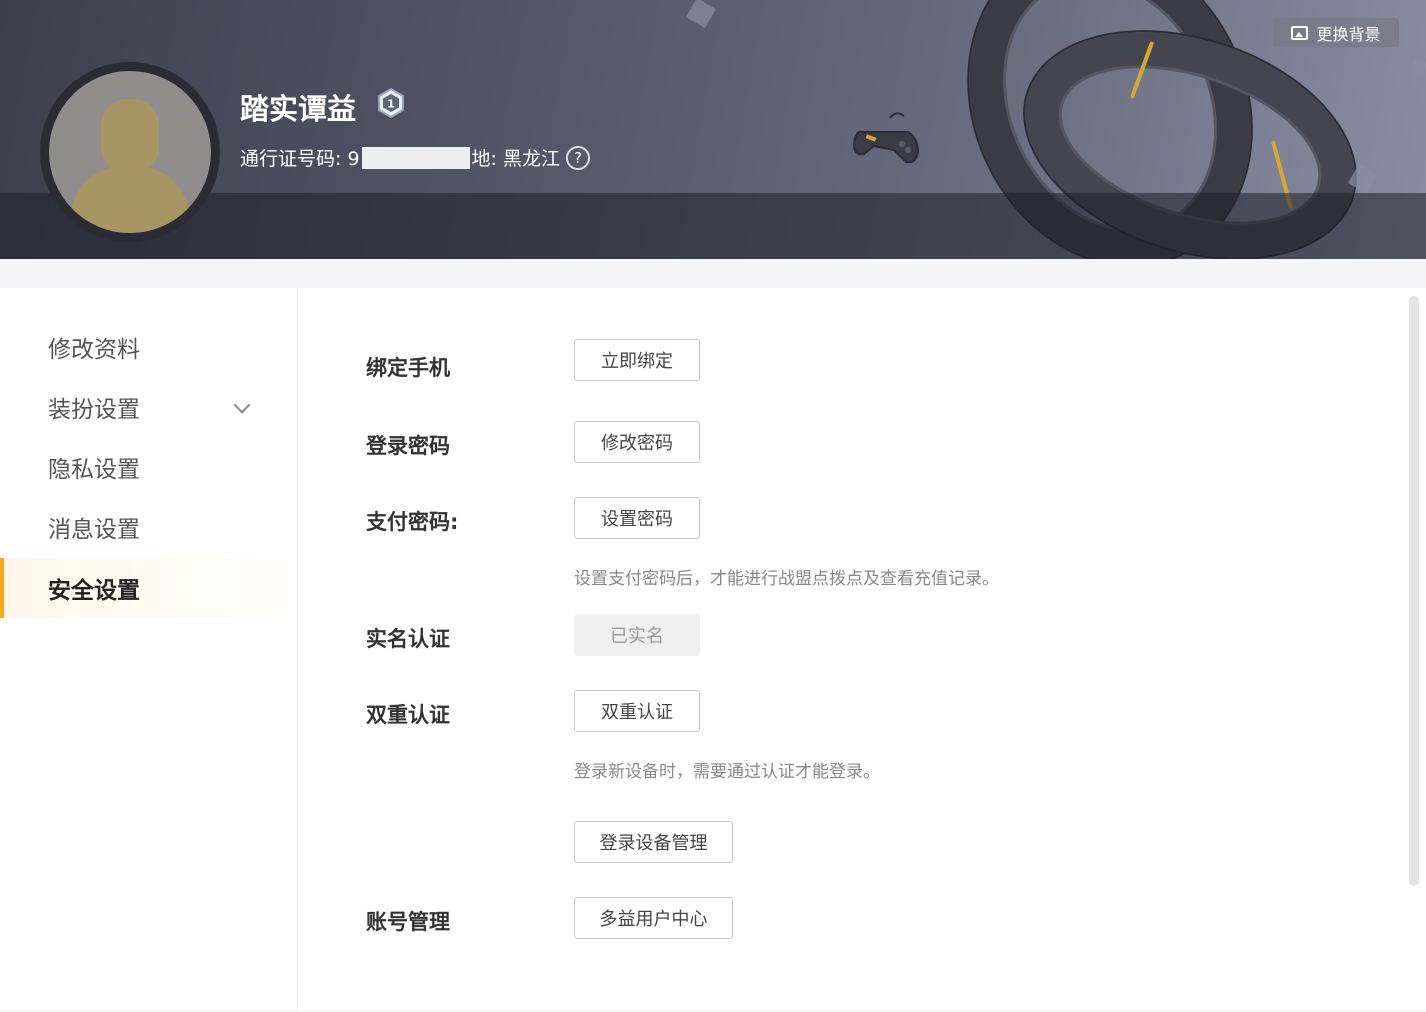  What do you see at coordinates (149, 649) in the screenshot?
I see `settings-sidebar: 修改资料 装扮设置 隐私设置 消息设置 安全设置` at bounding box center [149, 649].